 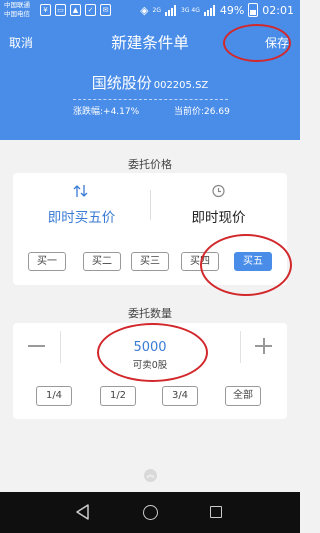 I want to click on stock-title: 国统股份 002205.SZ, so click(x=150, y=82).